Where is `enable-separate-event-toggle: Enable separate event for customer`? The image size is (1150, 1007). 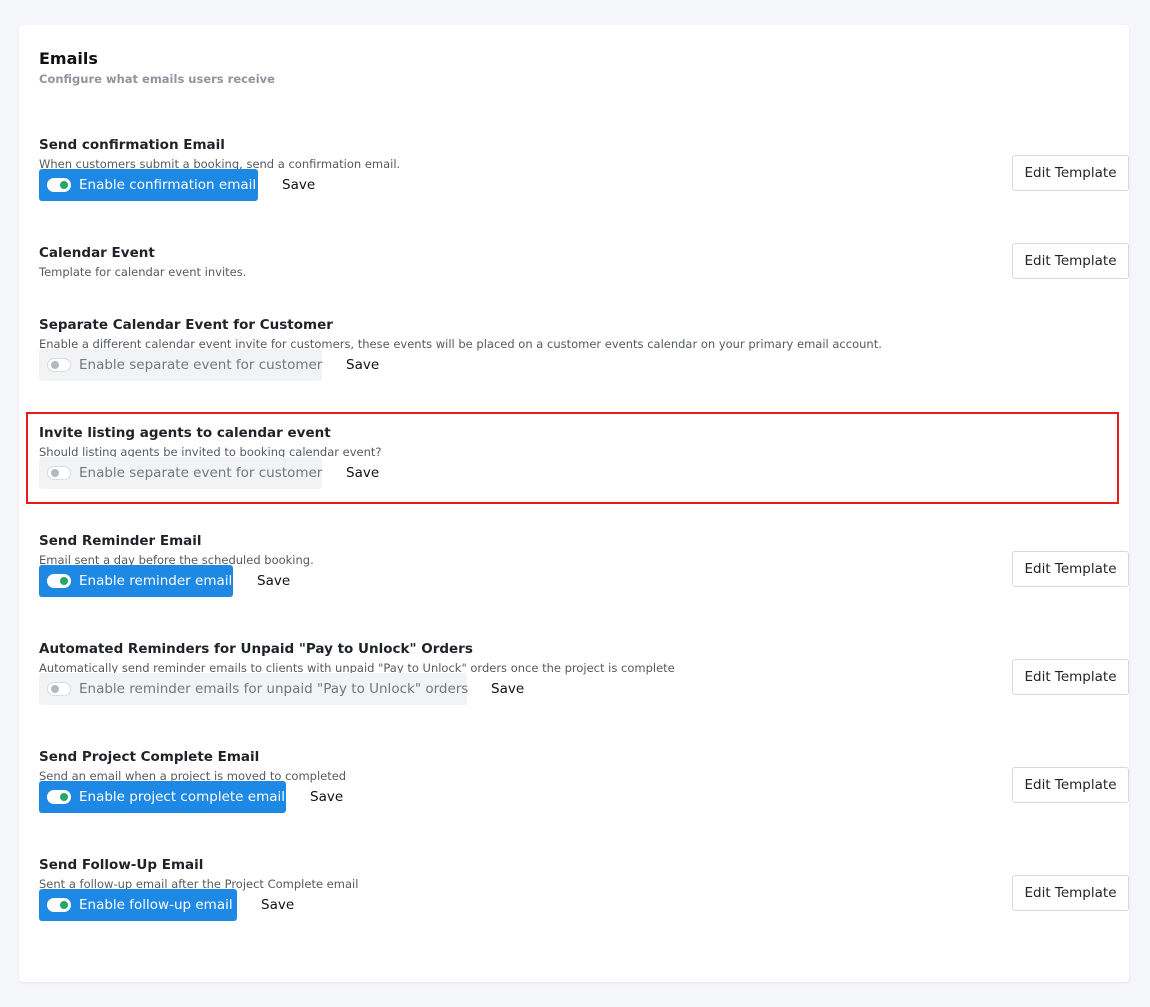 enable-separate-event-toggle: Enable separate event for customer is located at coordinates (180, 365).